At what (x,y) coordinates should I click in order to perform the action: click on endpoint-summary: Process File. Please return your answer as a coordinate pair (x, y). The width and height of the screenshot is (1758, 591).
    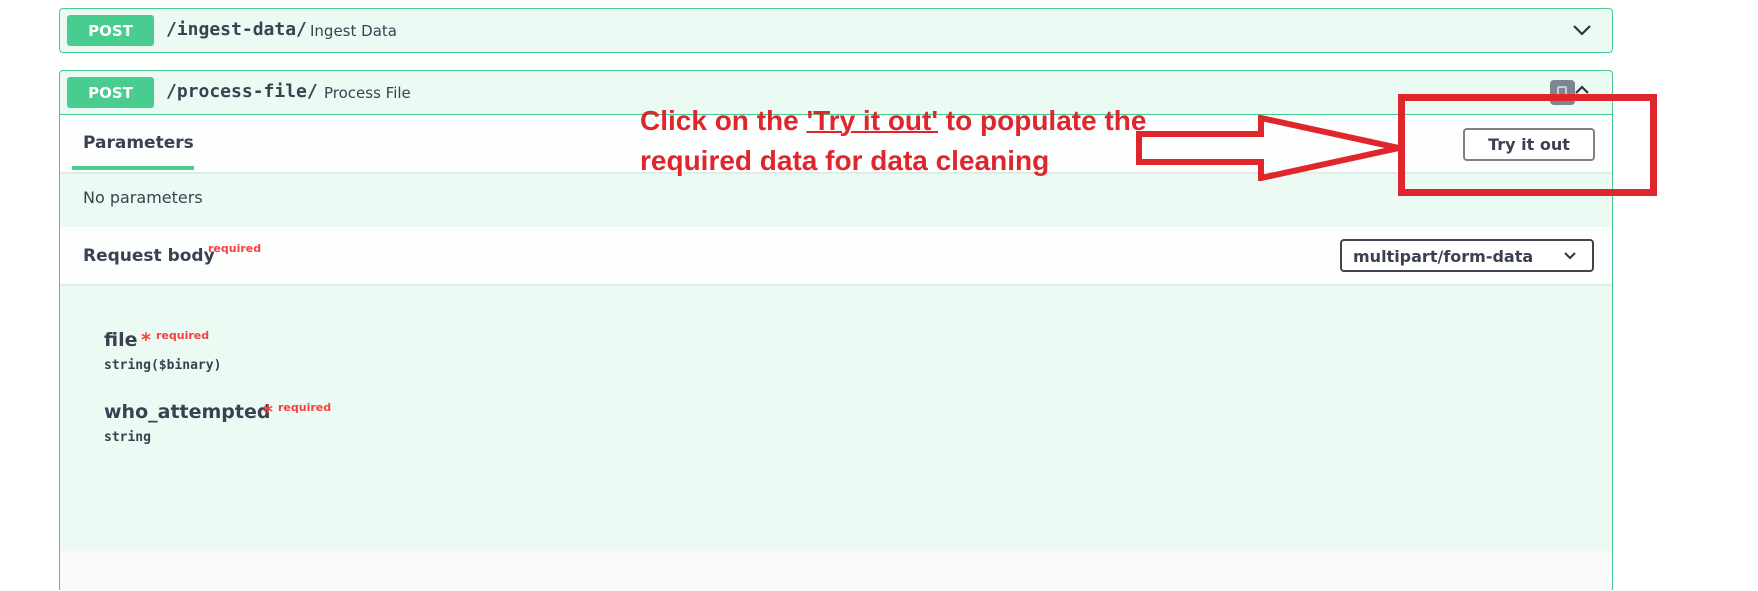
    Looking at the image, I should click on (367, 93).